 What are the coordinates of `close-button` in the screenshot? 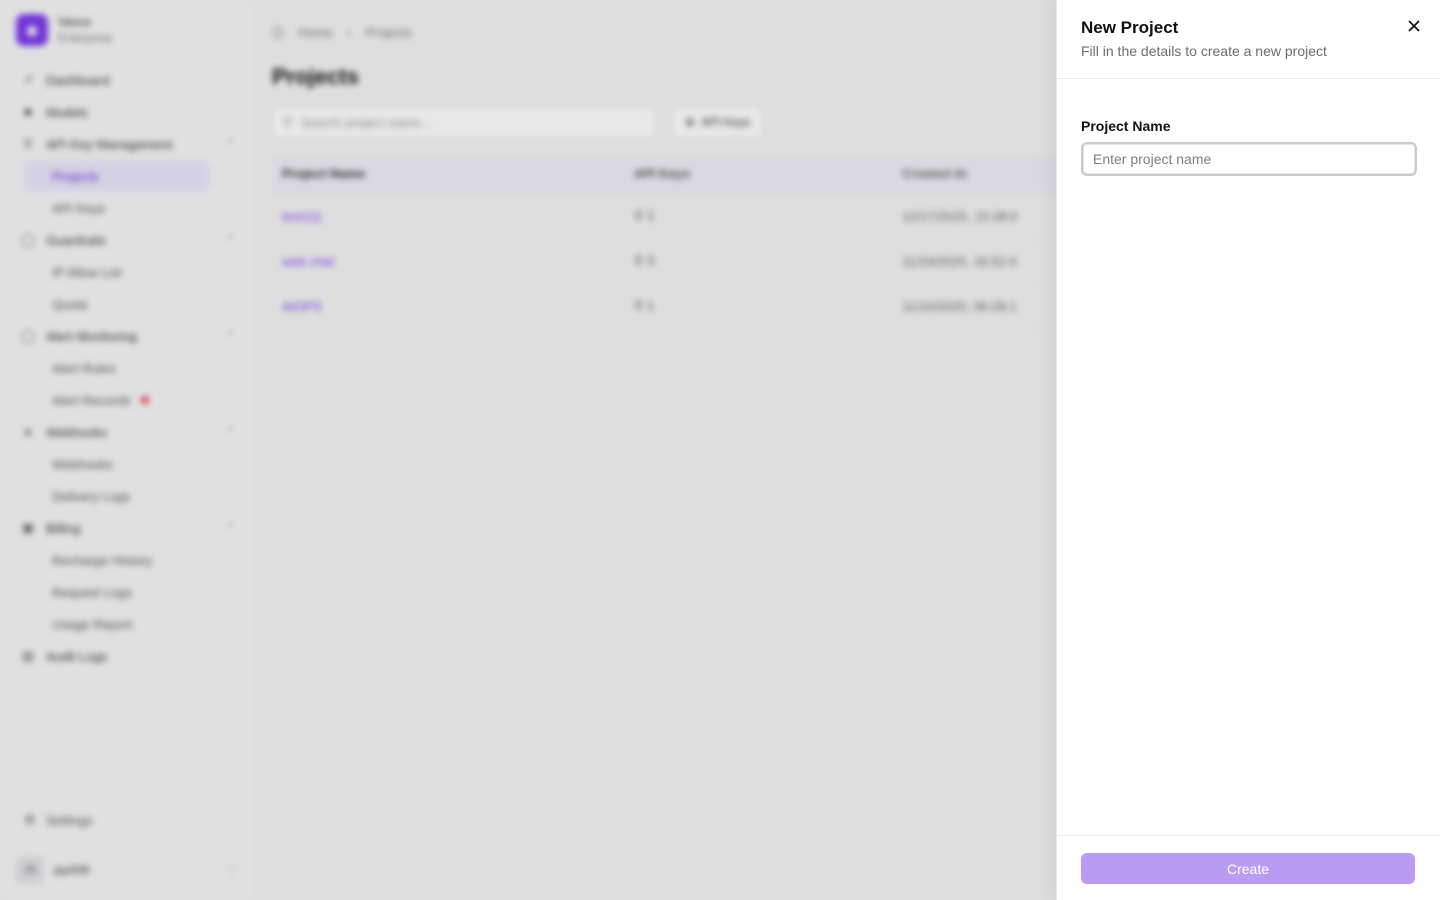 It's located at (1414, 26).